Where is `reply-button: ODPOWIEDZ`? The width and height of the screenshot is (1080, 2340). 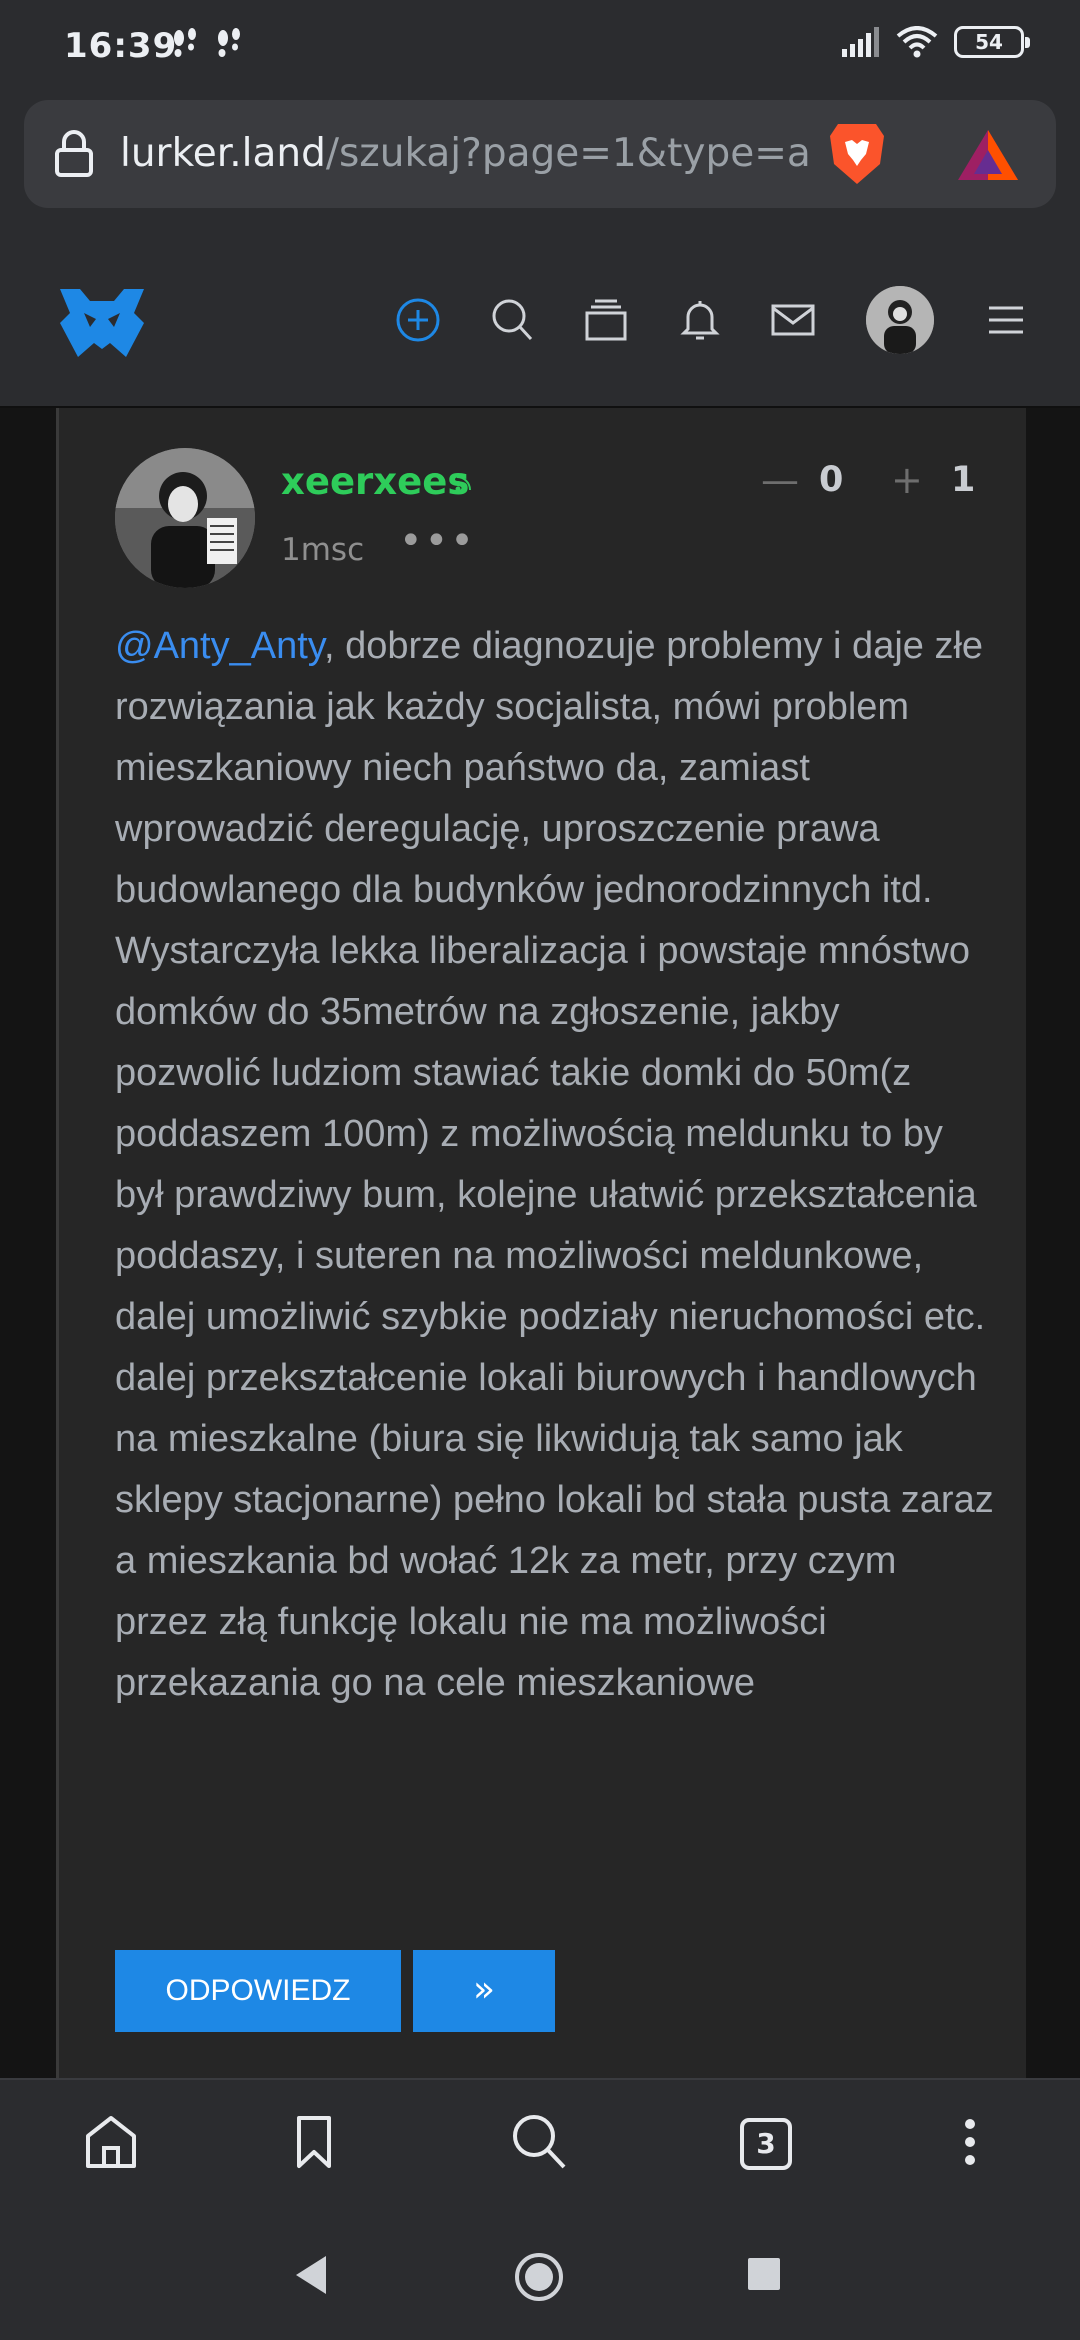 reply-button: ODPOWIEDZ is located at coordinates (258, 1991).